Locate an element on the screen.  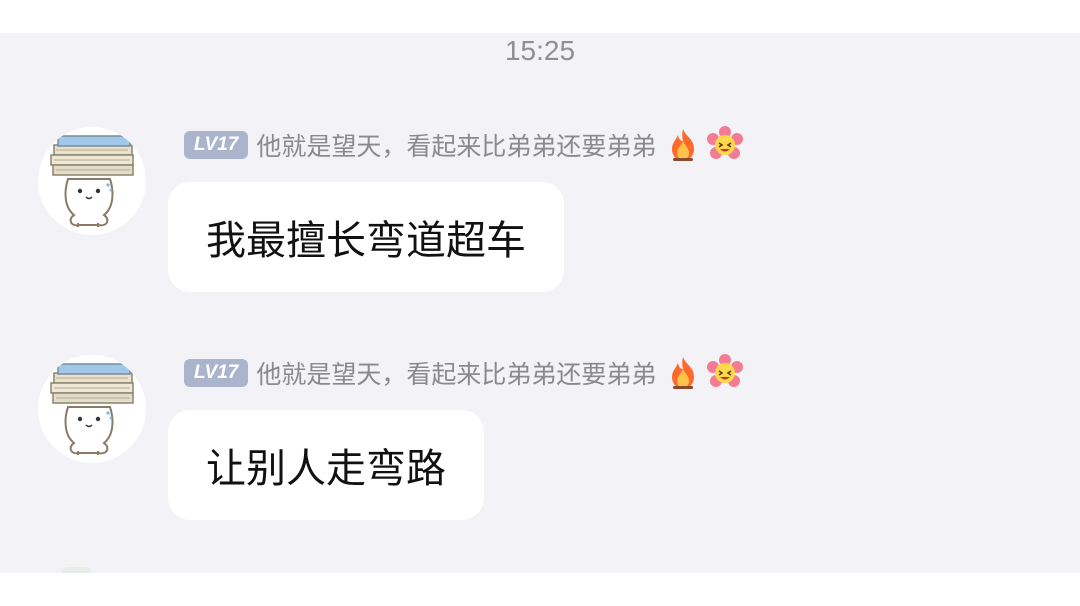
message-bubble: 让别人走弯路 is located at coordinates (326, 465).